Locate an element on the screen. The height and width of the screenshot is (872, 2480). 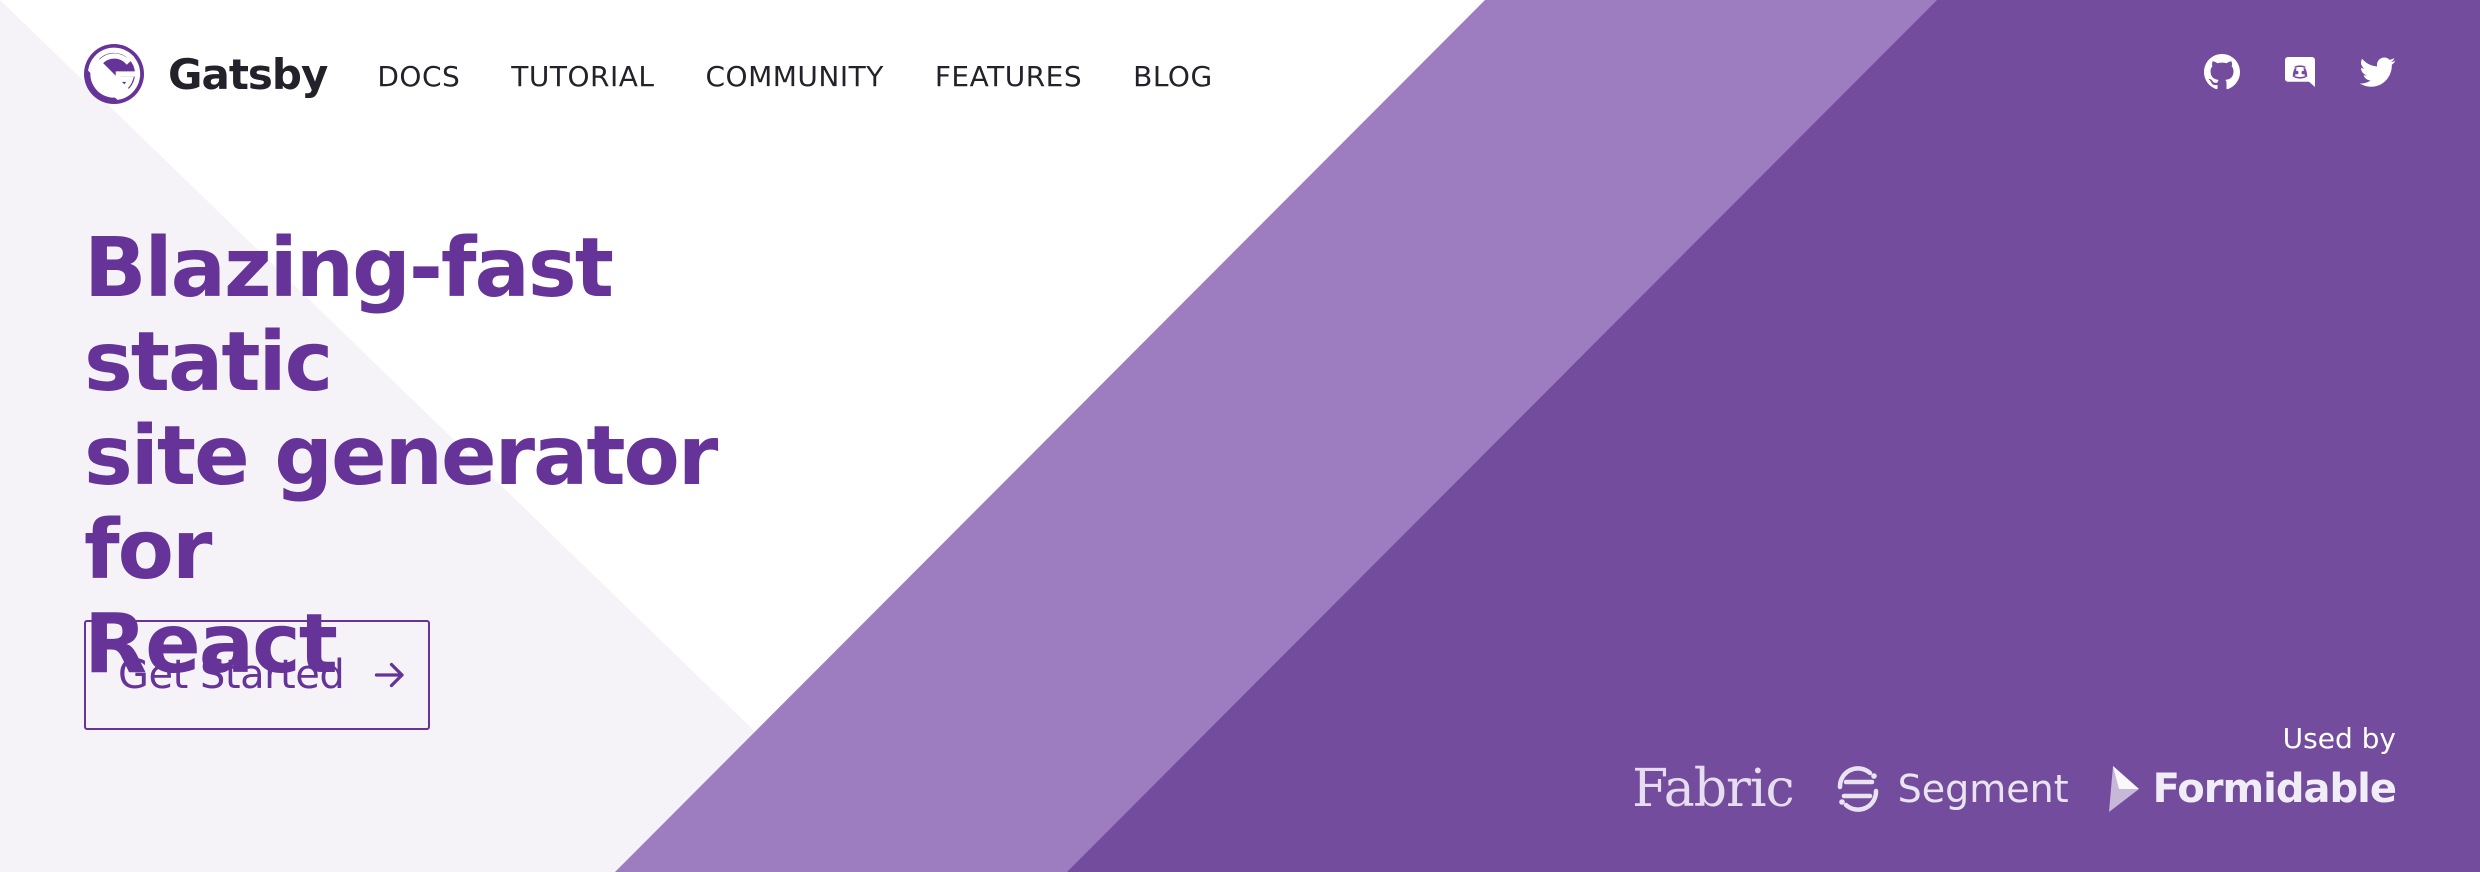
brand-formidable: Formidable is located at coordinates (2252, 789).